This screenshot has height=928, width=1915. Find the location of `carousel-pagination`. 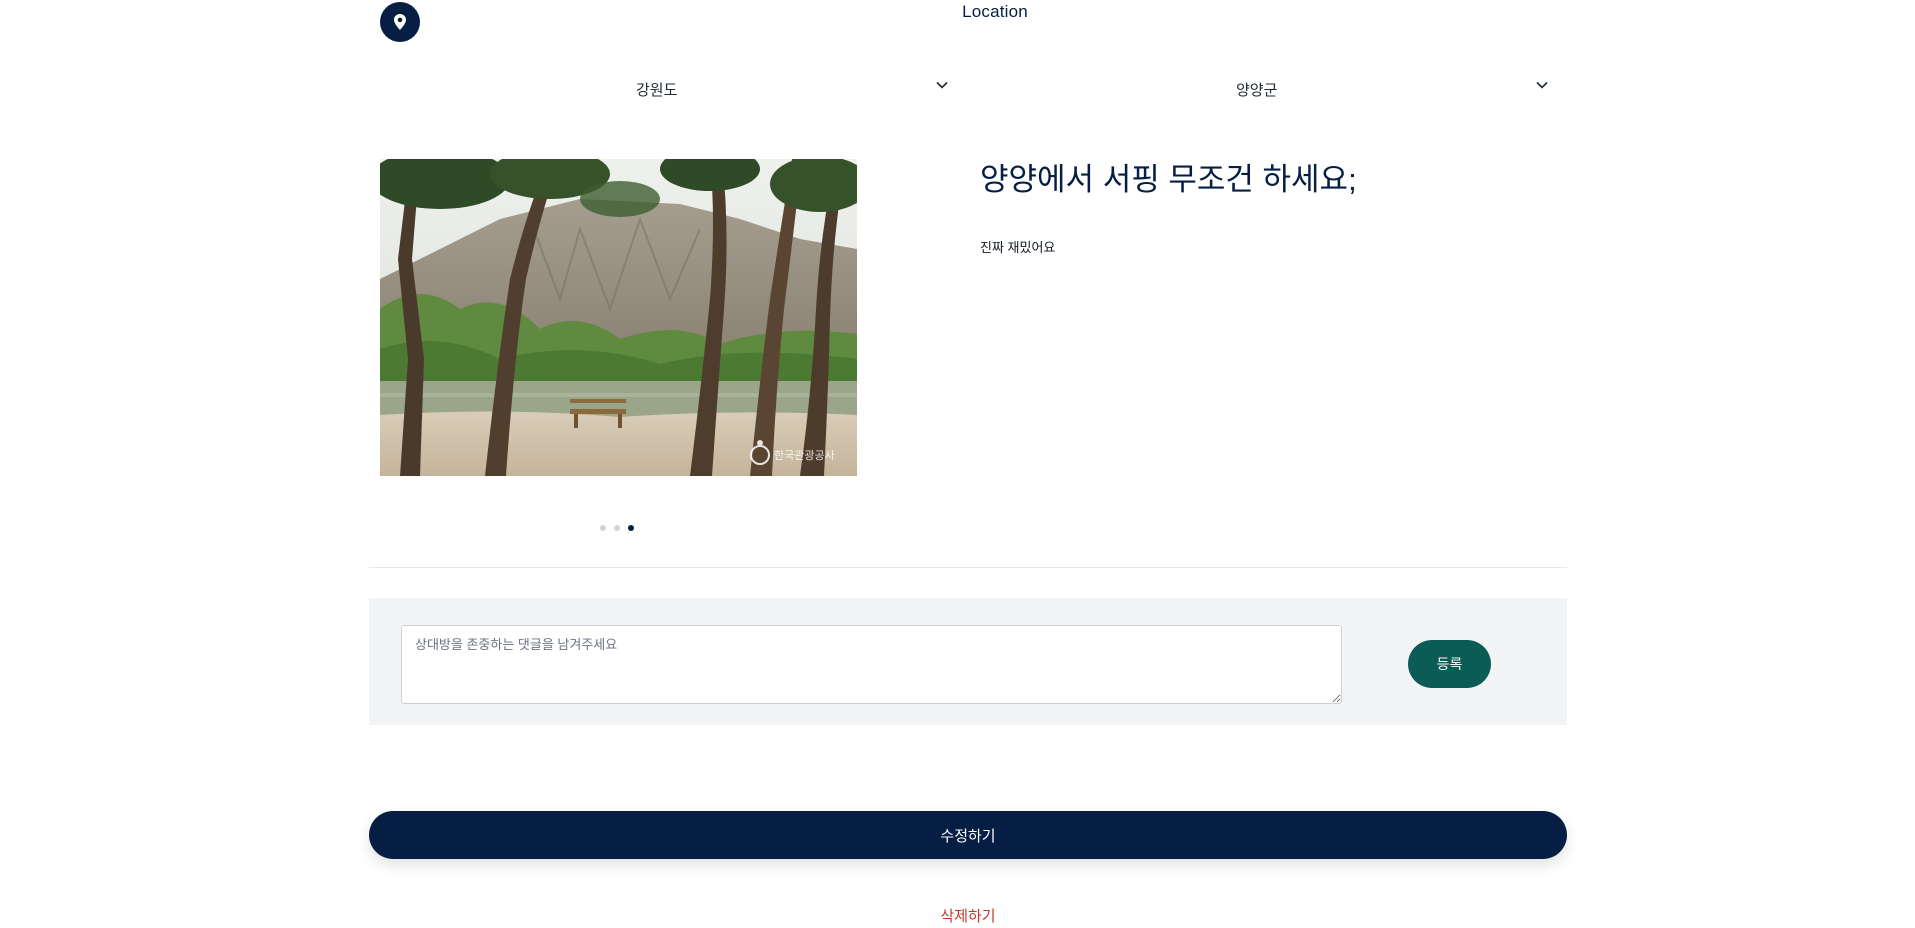

carousel-pagination is located at coordinates (617, 528).